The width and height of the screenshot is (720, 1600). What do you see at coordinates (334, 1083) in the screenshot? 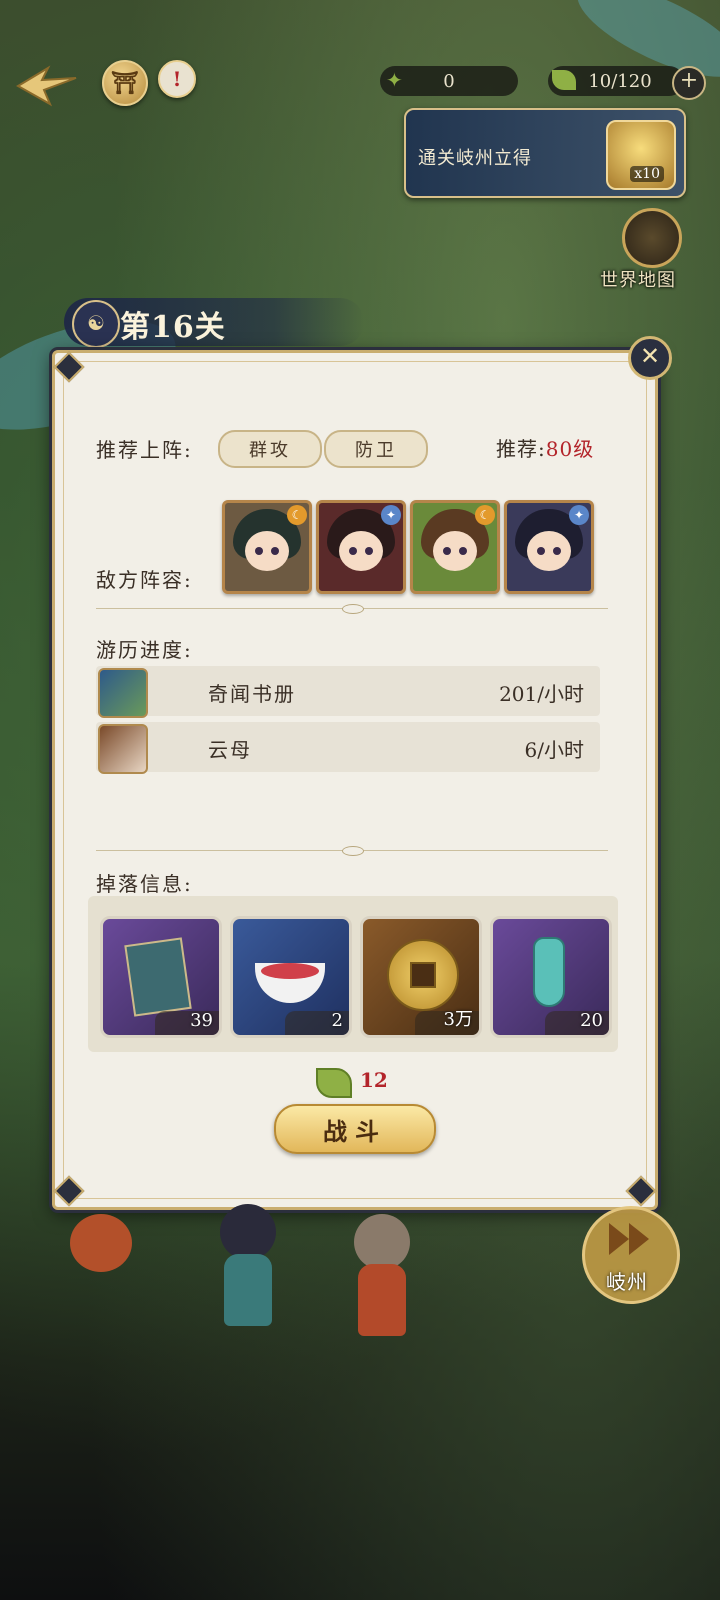
I see `stamina-leaf-icon` at bounding box center [334, 1083].